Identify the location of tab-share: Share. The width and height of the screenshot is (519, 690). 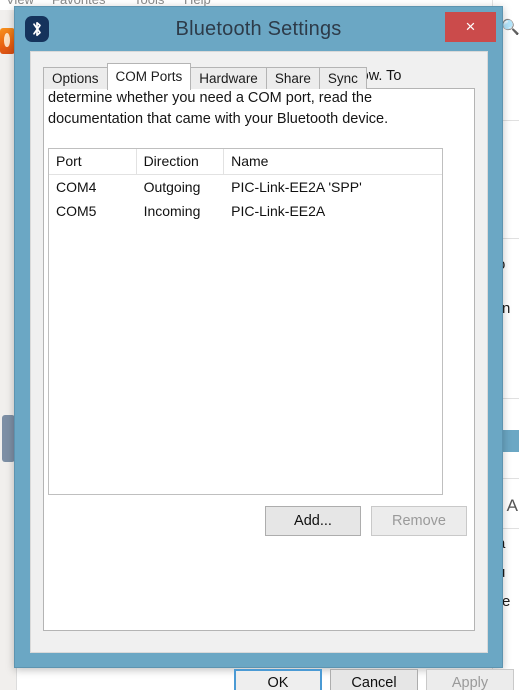
(292, 78).